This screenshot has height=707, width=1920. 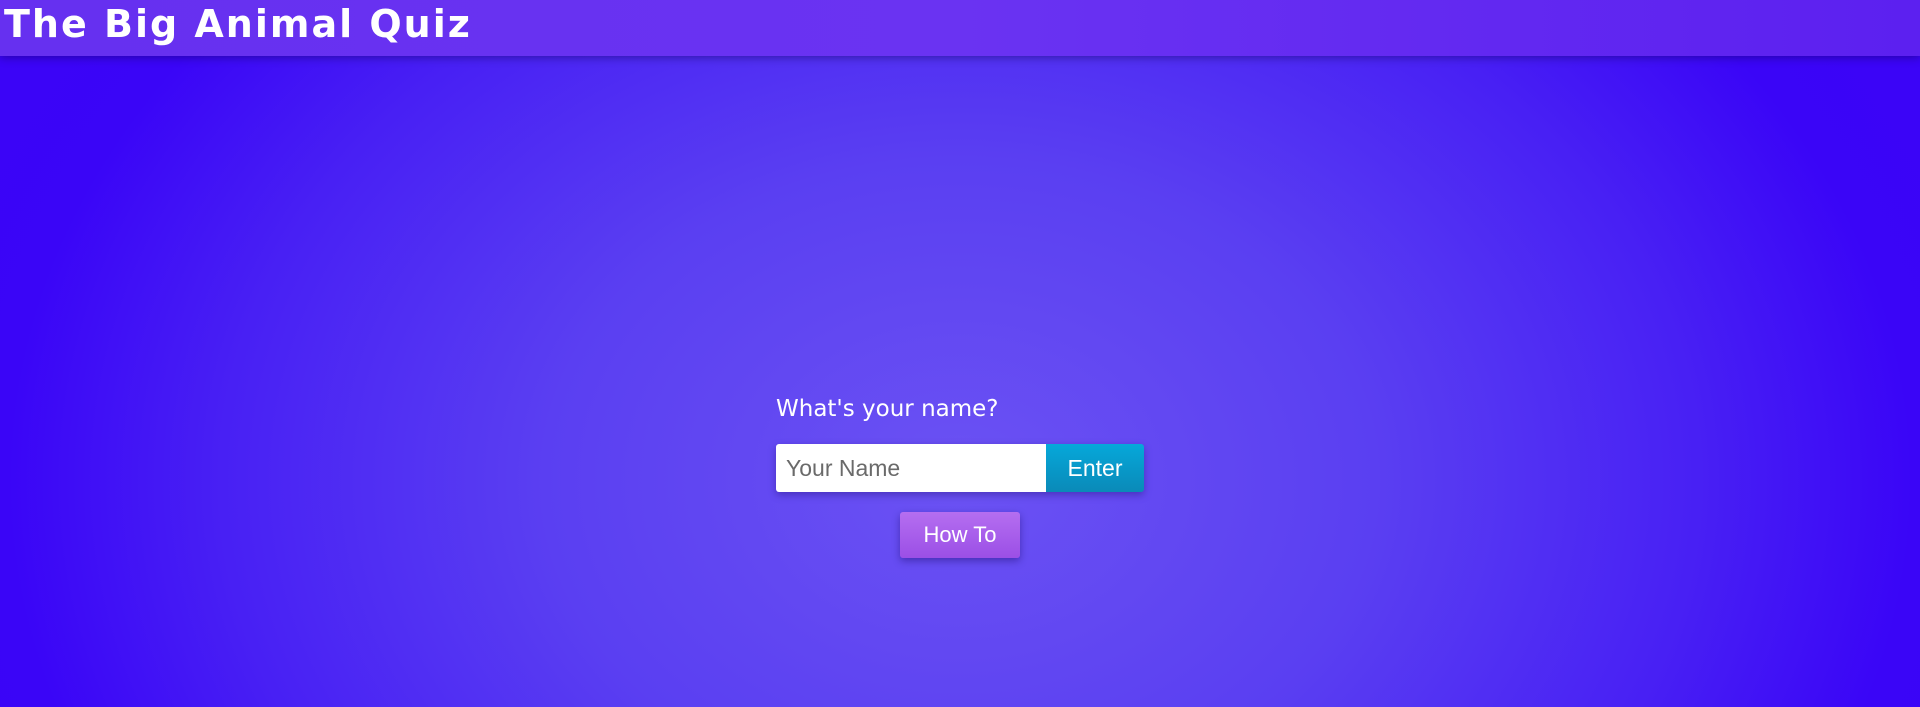 I want to click on name-entry-row: Enter, so click(x=960, y=468).